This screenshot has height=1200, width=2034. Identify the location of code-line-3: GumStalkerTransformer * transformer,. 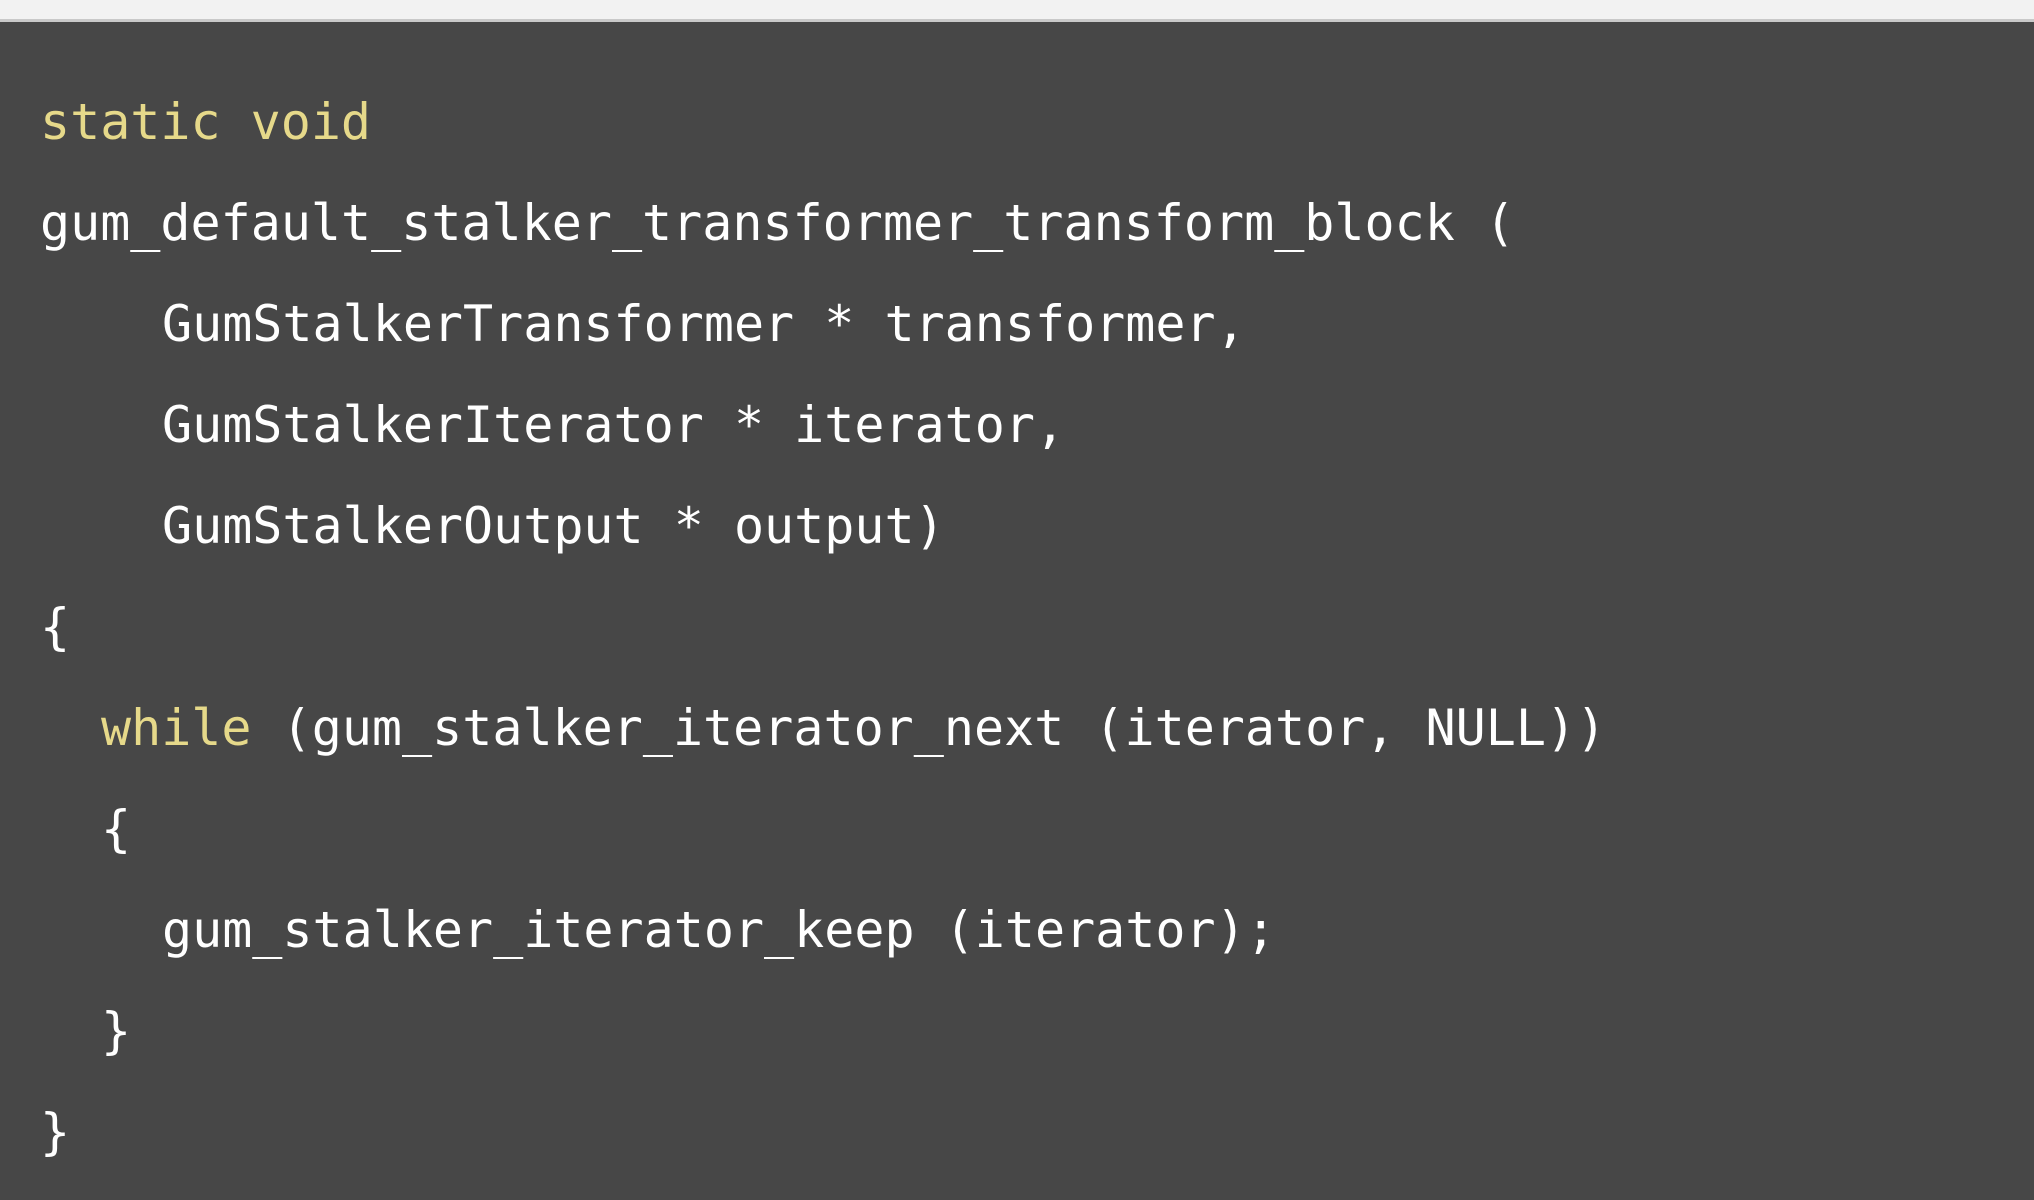
(1037, 324).